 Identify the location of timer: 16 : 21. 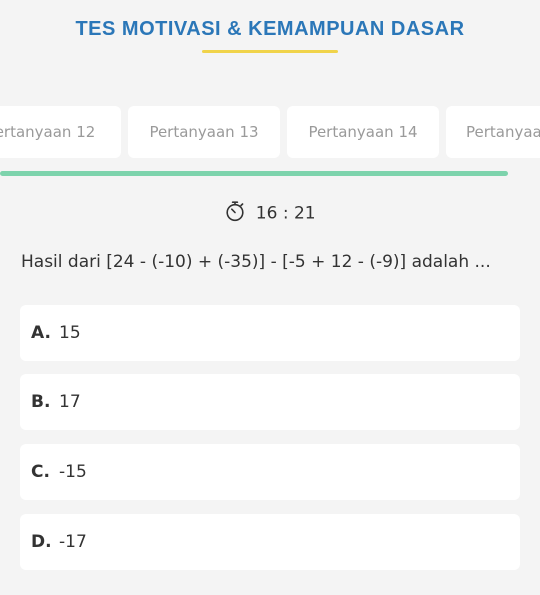
(270, 213).